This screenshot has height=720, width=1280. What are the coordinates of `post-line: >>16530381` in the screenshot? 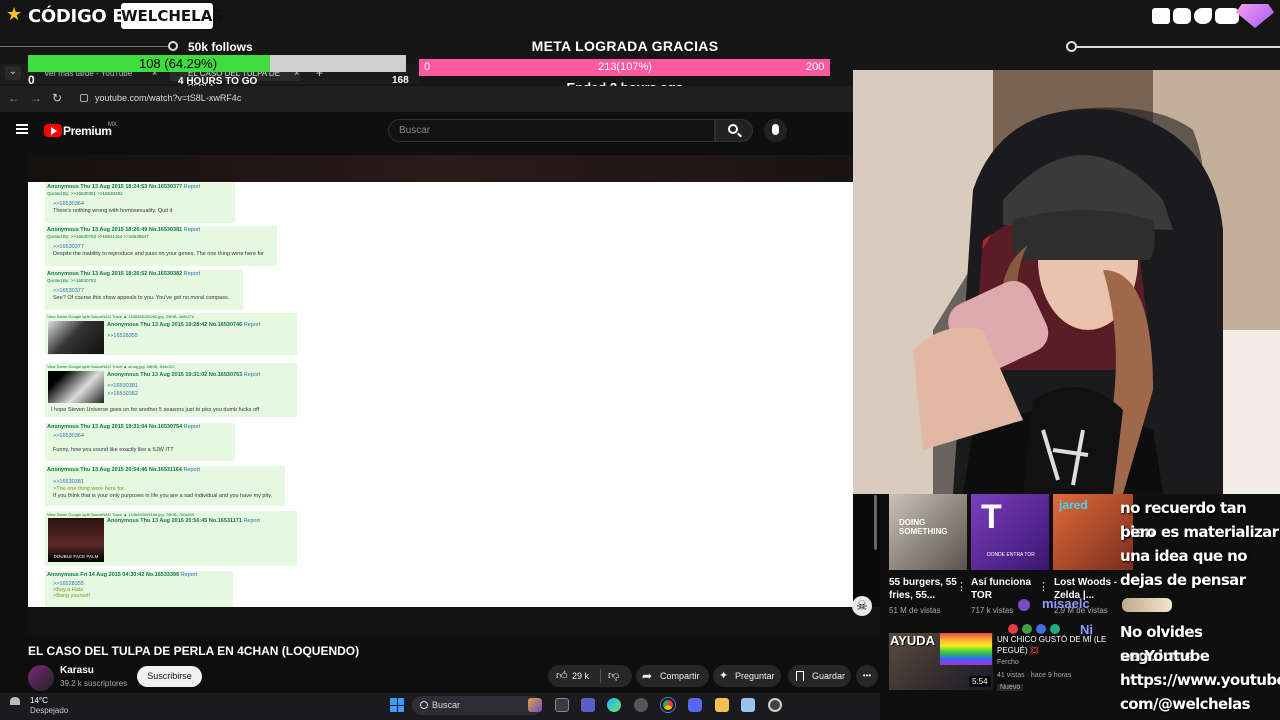 It's located at (122, 386).